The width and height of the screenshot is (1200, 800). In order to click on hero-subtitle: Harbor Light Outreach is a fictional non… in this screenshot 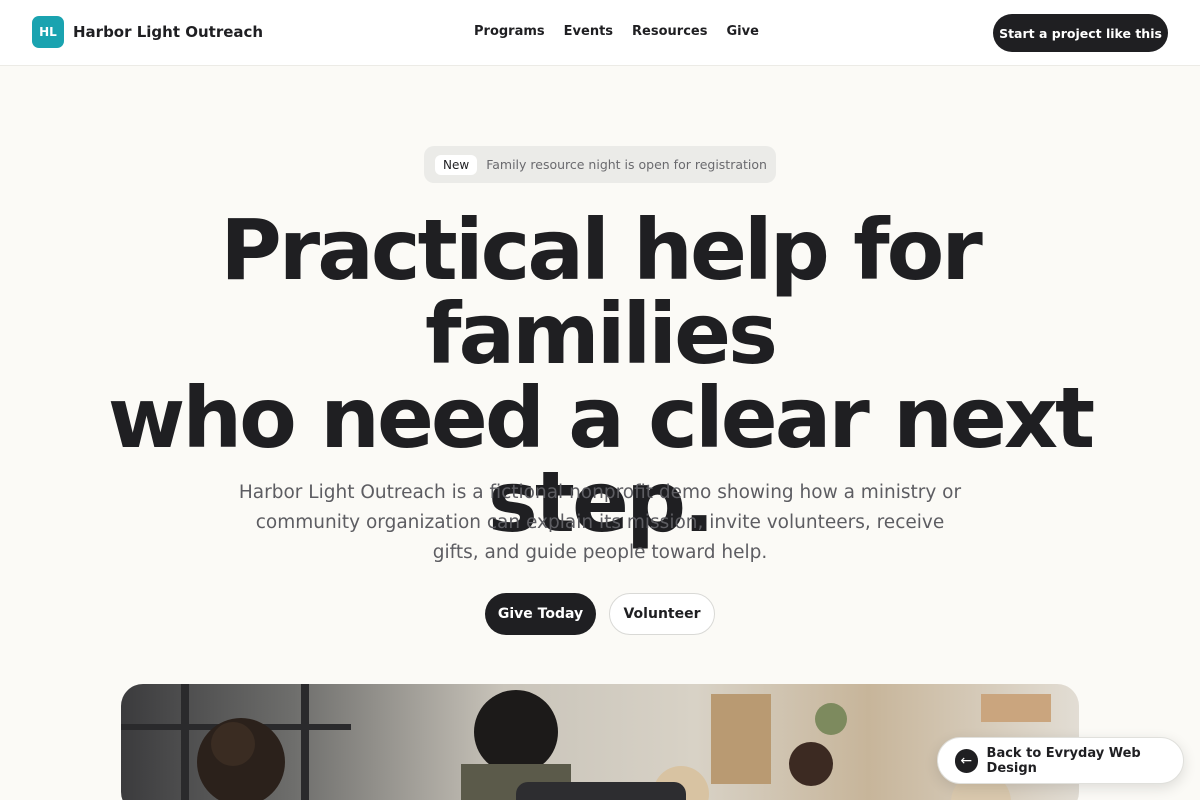, I will do `click(600, 523)`.